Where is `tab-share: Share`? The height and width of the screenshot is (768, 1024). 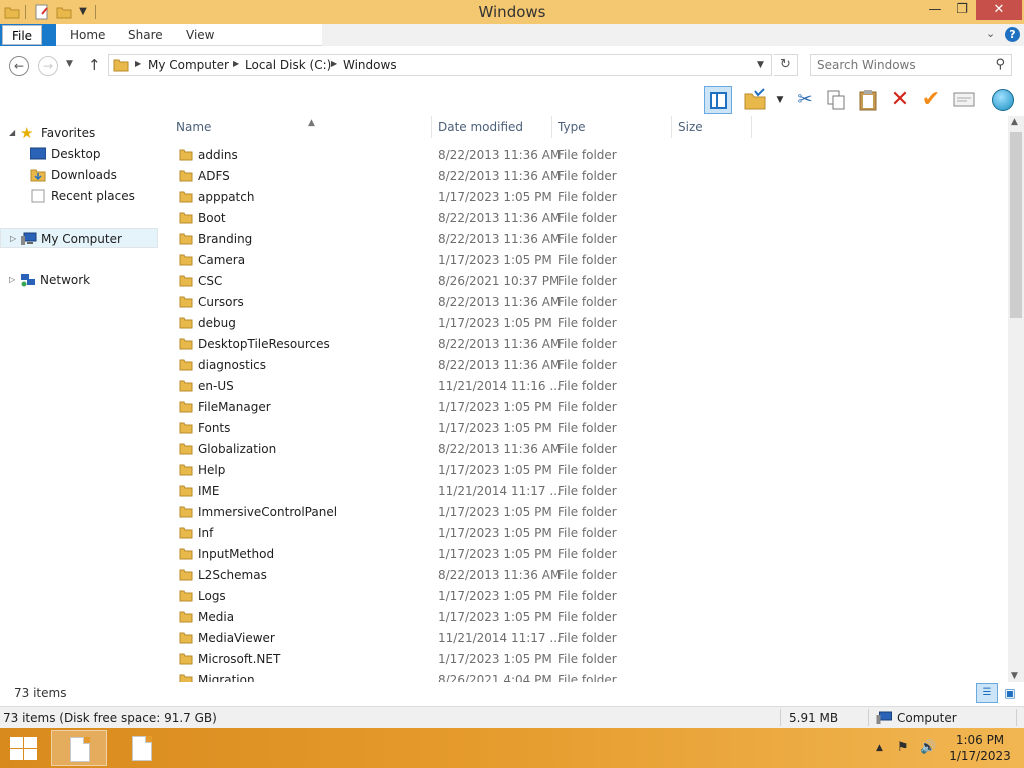 tab-share: Share is located at coordinates (145, 35).